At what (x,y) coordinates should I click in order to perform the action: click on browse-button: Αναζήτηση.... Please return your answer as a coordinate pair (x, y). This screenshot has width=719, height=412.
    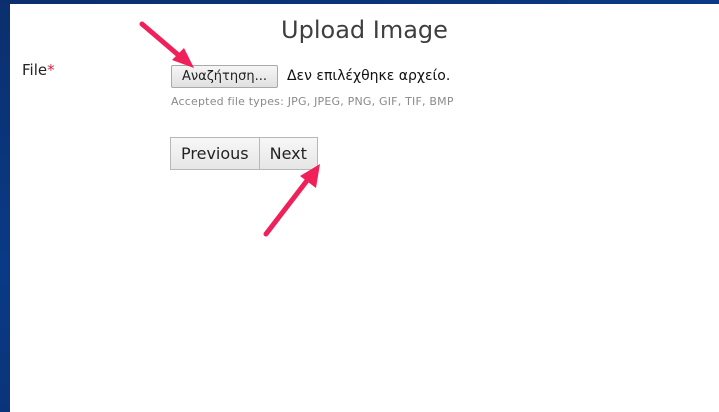
    Looking at the image, I should click on (224, 76).